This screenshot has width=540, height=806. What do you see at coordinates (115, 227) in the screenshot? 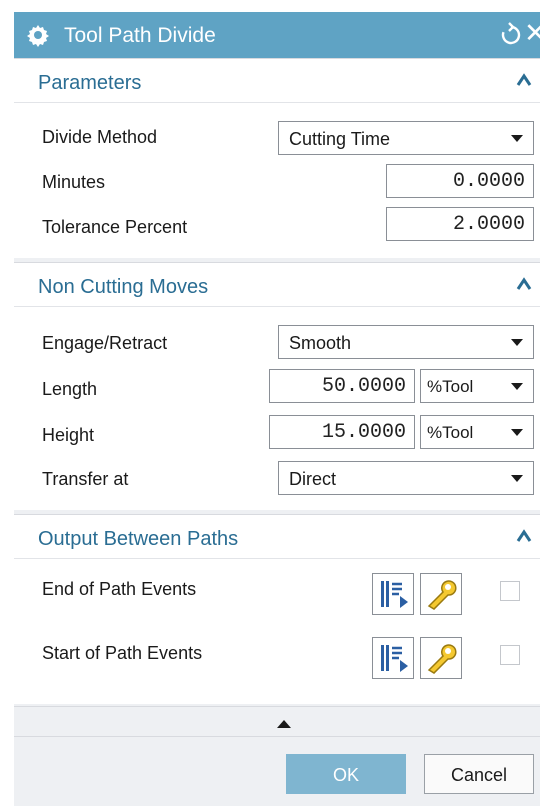
I see `tolerance-percent-label: Tolerance Percent` at bounding box center [115, 227].